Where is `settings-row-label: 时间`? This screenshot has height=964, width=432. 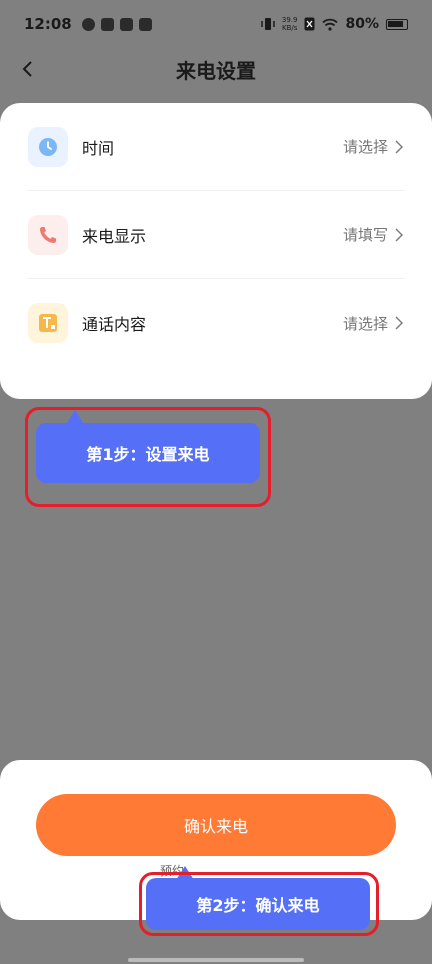 settings-row-label: 时间 is located at coordinates (98, 148).